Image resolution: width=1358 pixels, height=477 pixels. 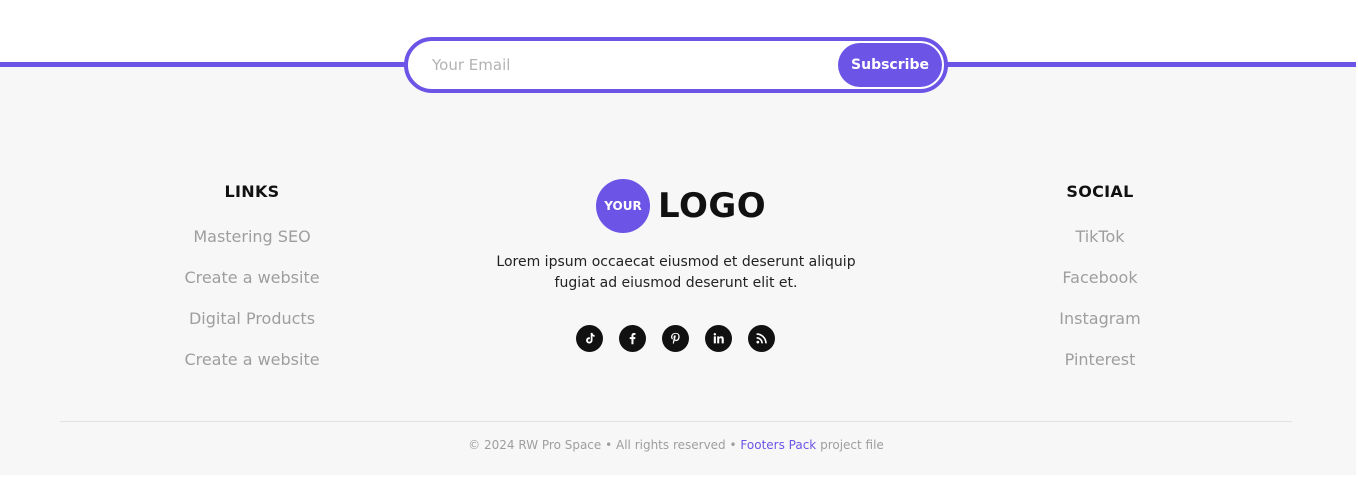 I want to click on rss-icon, so click(x=761, y=338).